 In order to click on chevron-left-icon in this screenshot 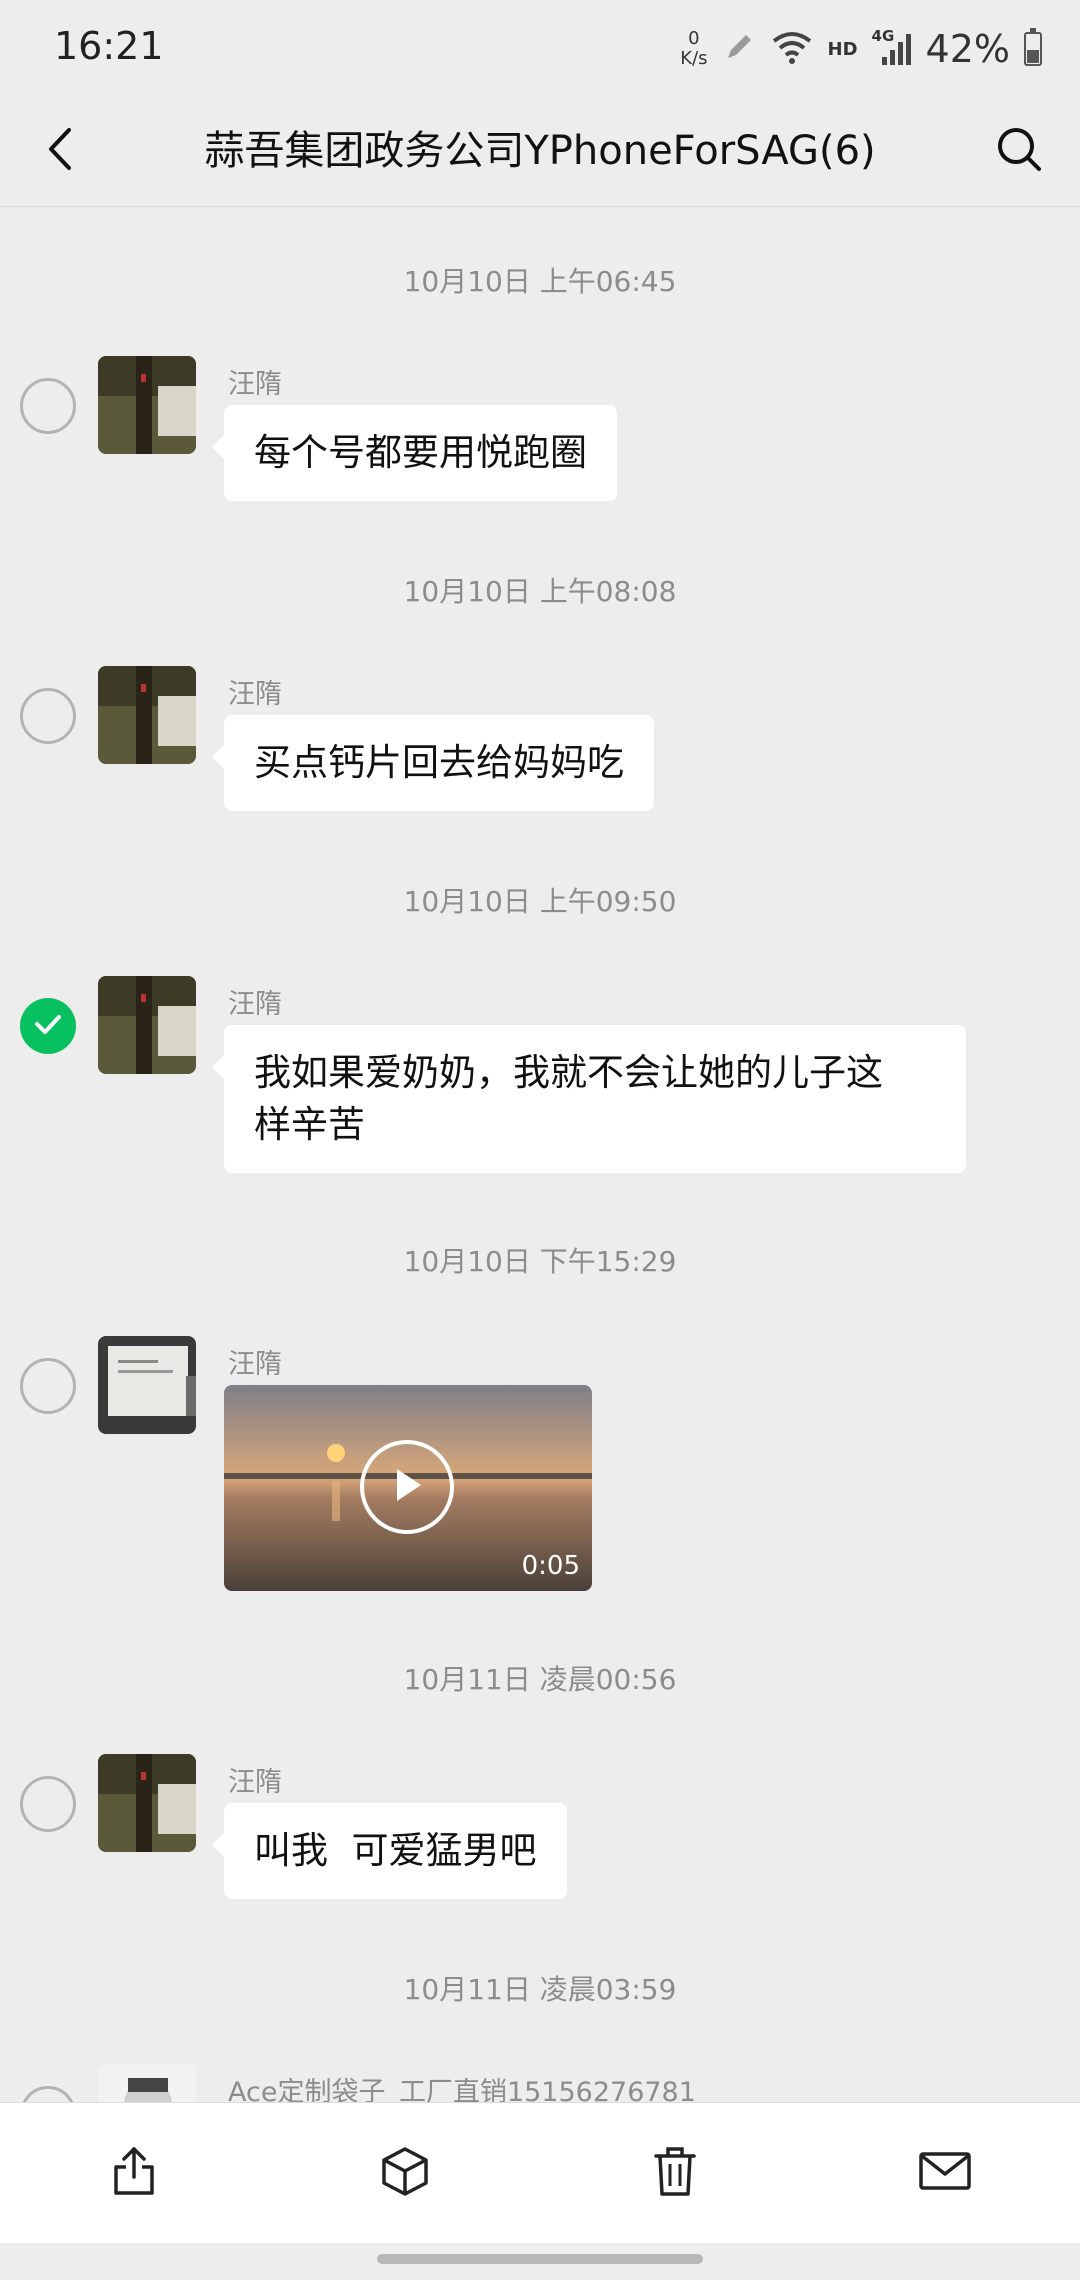, I will do `click(61, 151)`.